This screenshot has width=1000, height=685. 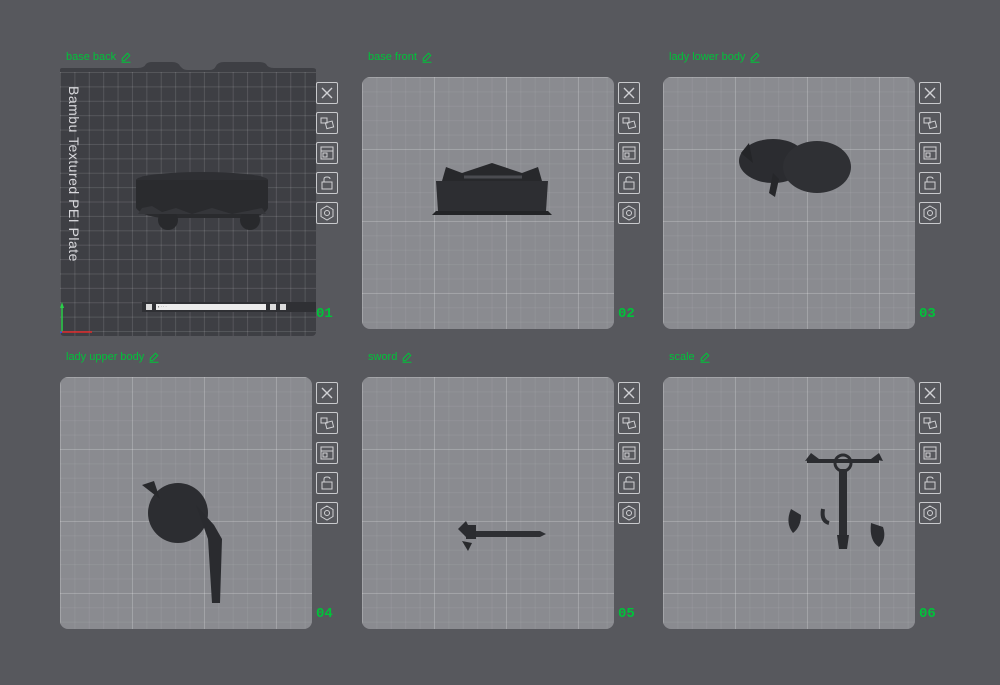 I want to click on plate-card-03: lady lower body 03, so click(x=813, y=190).